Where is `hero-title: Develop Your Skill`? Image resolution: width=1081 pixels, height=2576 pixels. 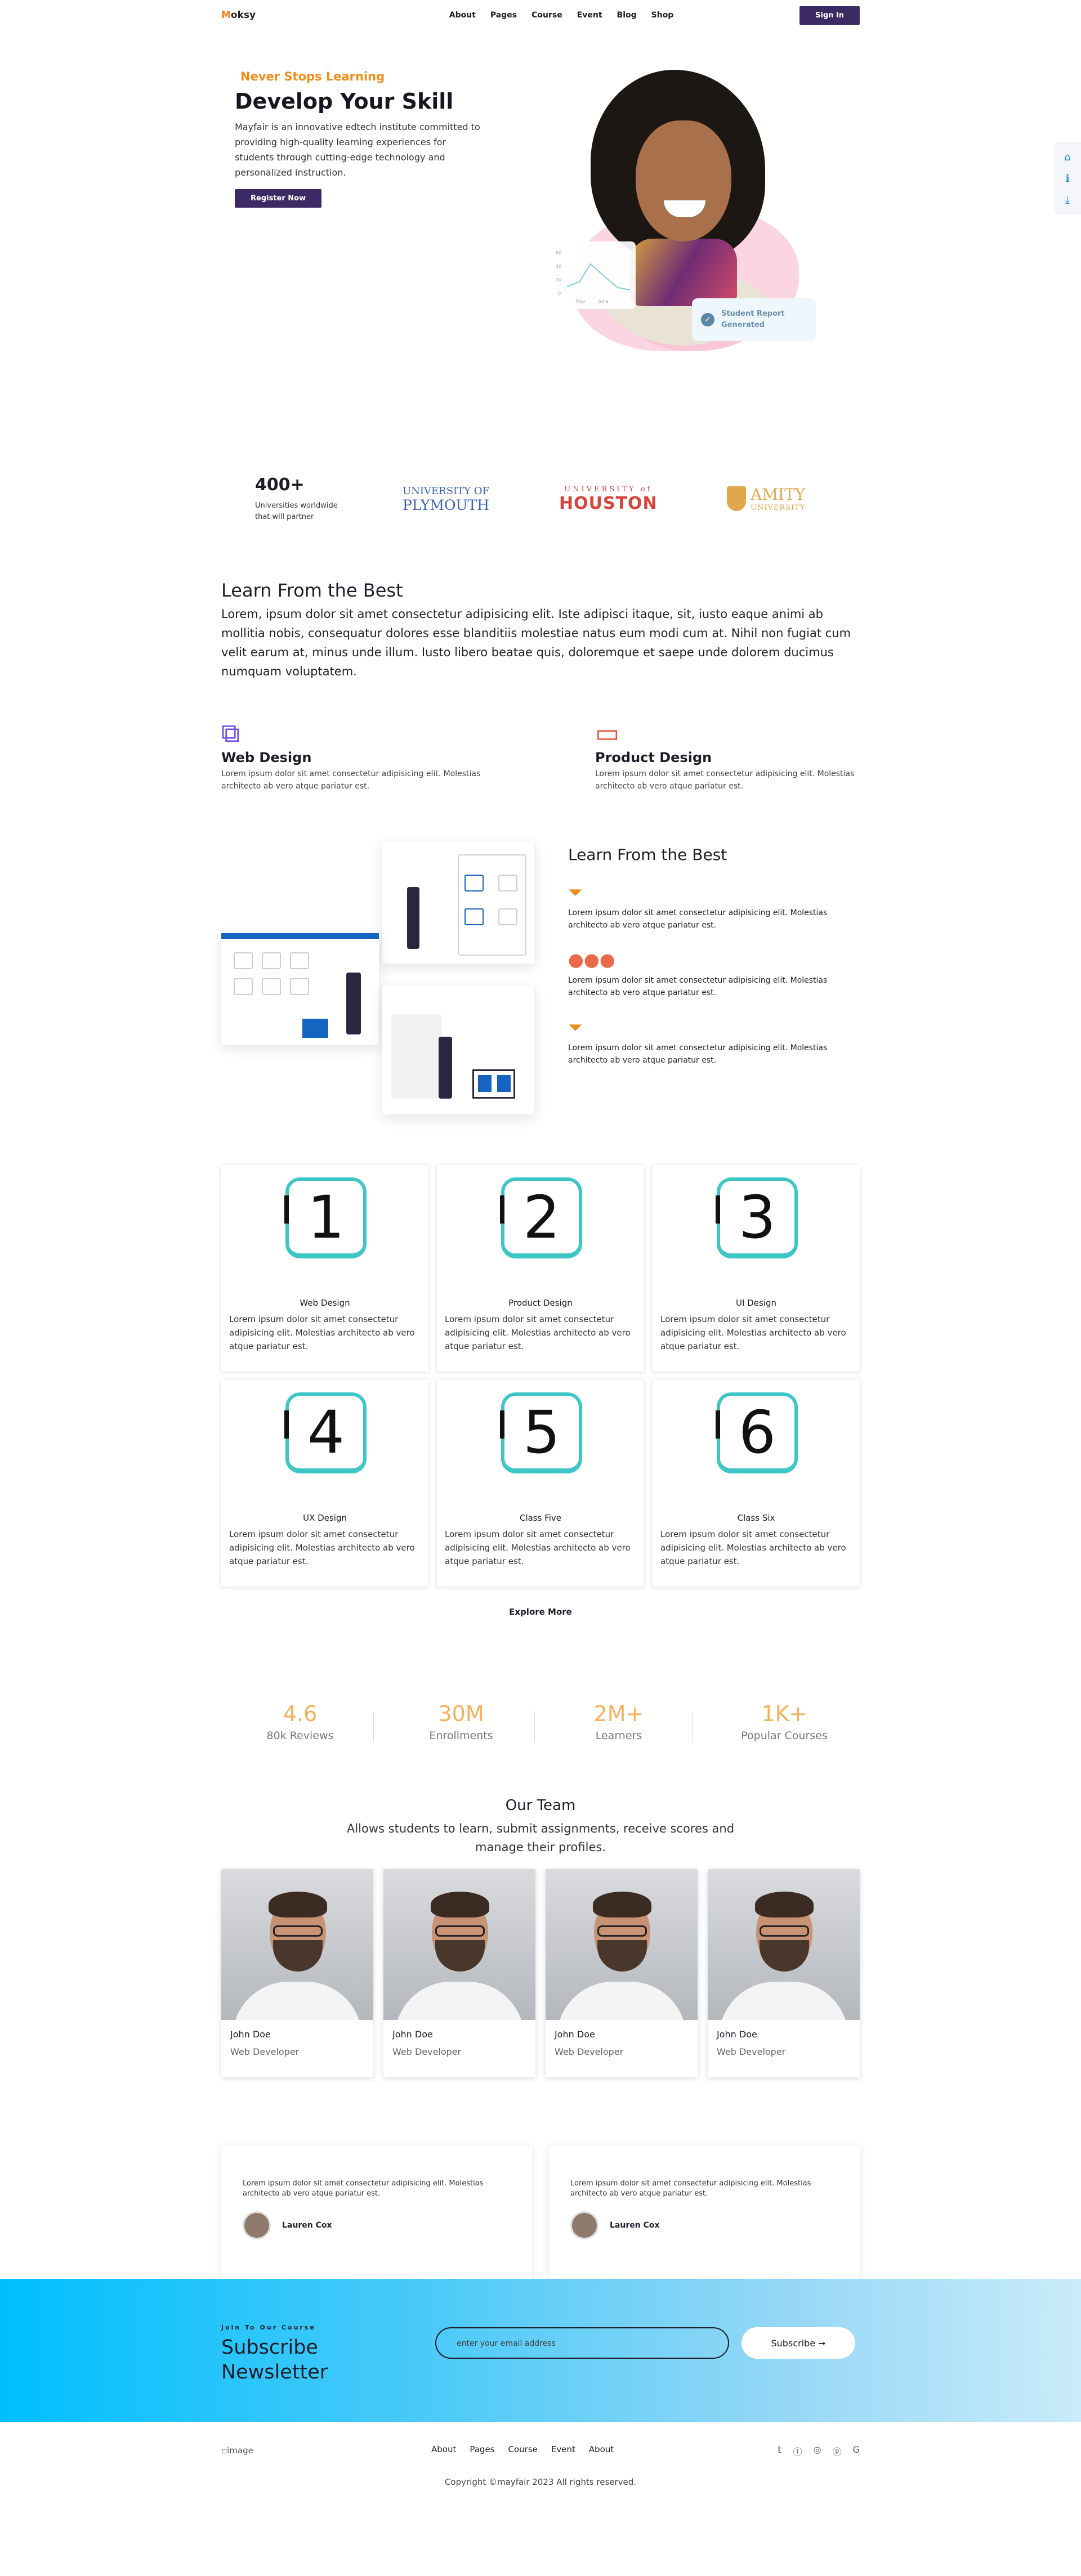 hero-title: Develop Your Skill is located at coordinates (344, 101).